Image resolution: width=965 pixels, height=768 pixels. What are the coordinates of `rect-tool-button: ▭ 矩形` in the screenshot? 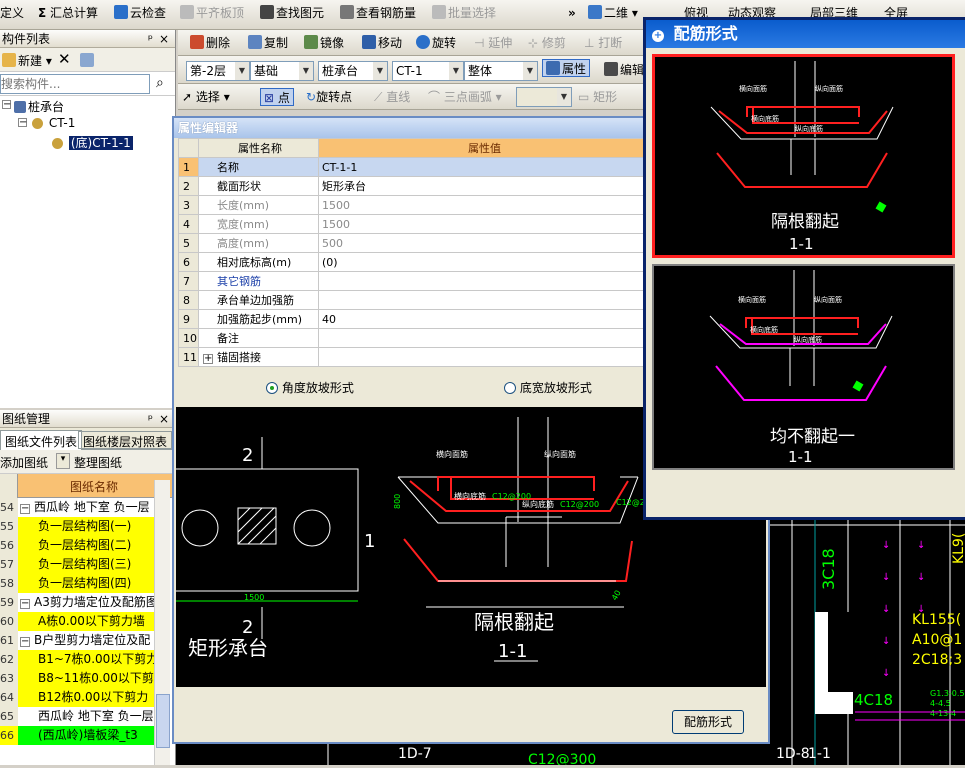 It's located at (597, 97).